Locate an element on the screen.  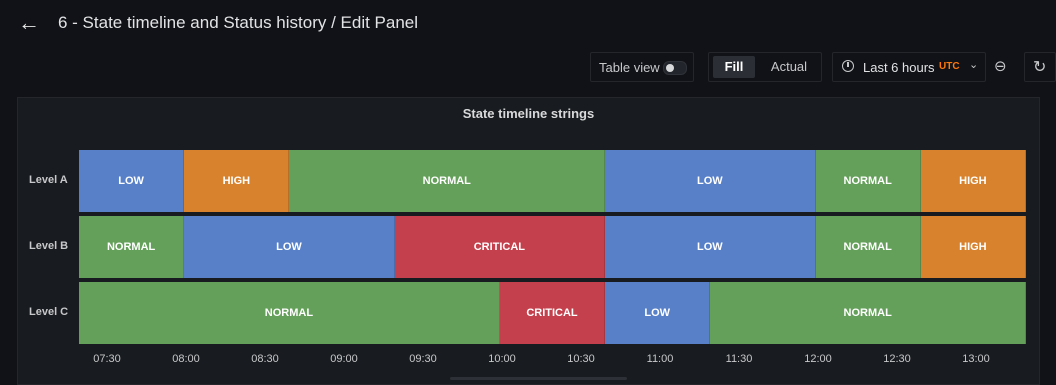
actual-option: Actual is located at coordinates (789, 67).